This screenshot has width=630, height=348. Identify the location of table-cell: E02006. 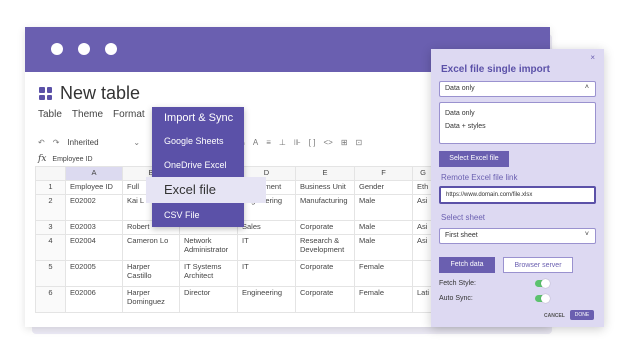
(94, 299).